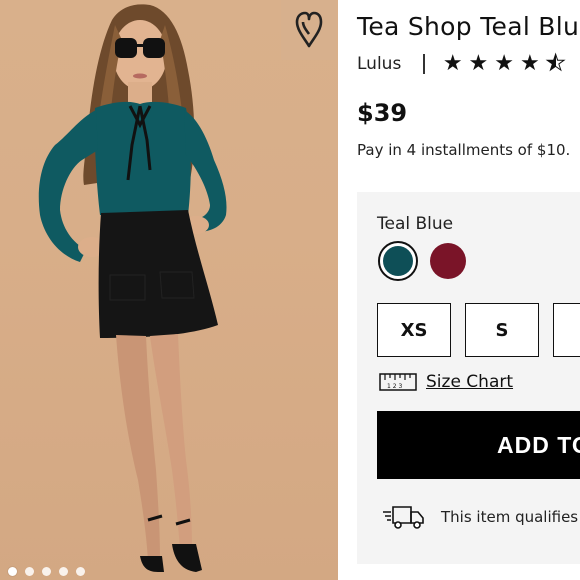 Image resolution: width=580 pixels, height=580 pixels. I want to click on brand-rating-row: Lulus ★ ★ ★ ★ ★, so click(461, 63).